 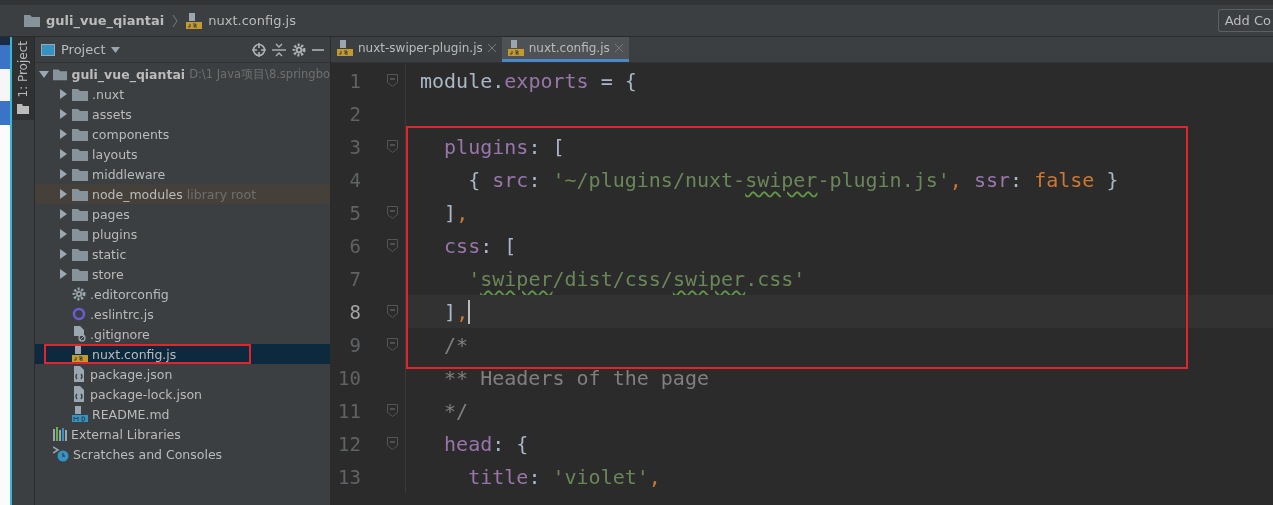 What do you see at coordinates (128, 74) in the screenshot?
I see `file-name: guli_vue_qiantai` at bounding box center [128, 74].